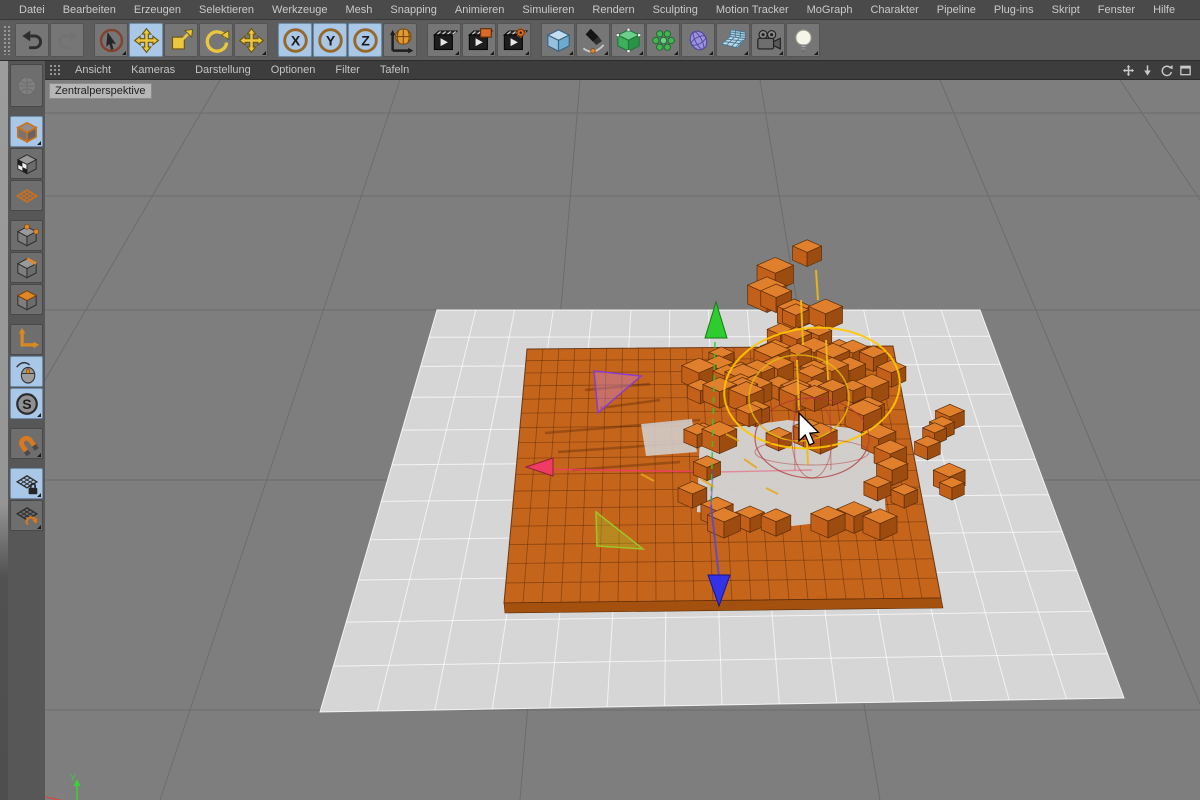  Describe the element at coordinates (613, 10) in the screenshot. I see `menu-item-rendern: Rendern` at that location.